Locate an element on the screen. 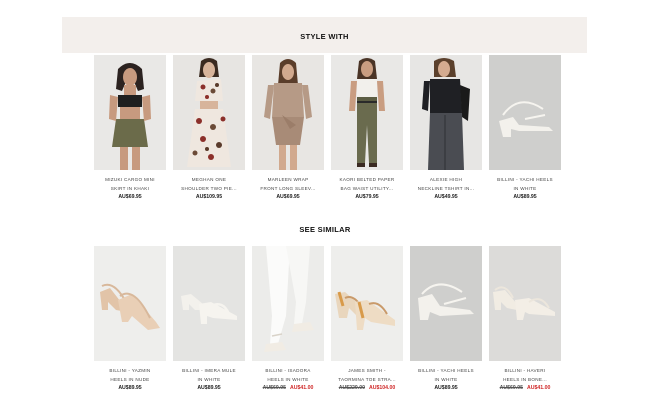  product-name: BILLINI - YAZMIN HEELS IN NUDE is located at coordinates (130, 375).